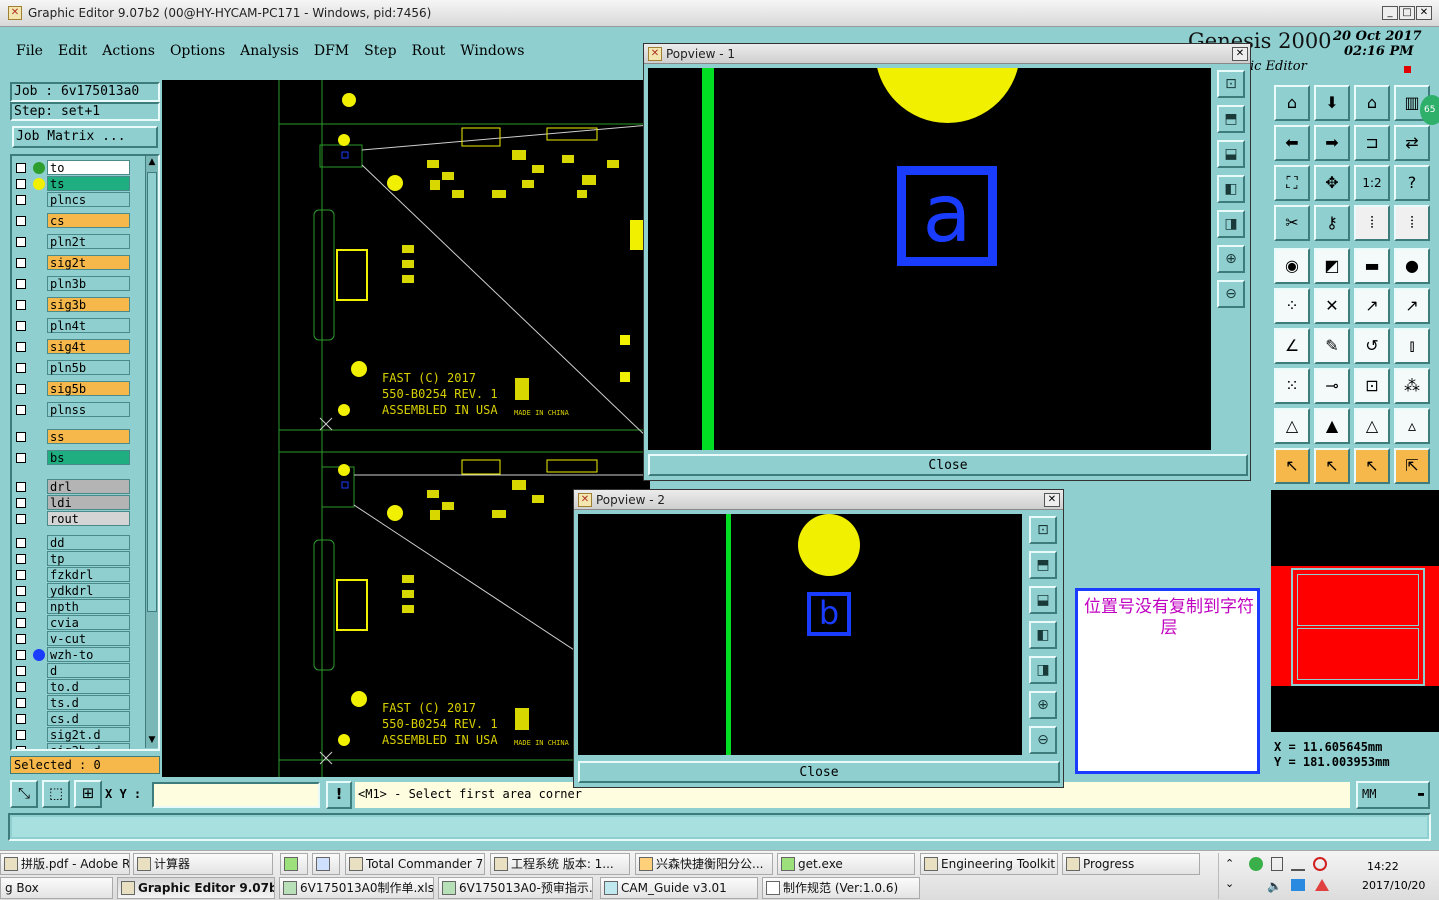  Describe the element at coordinates (73, 283) in the screenshot. I see `layer-row: pln3b` at that location.